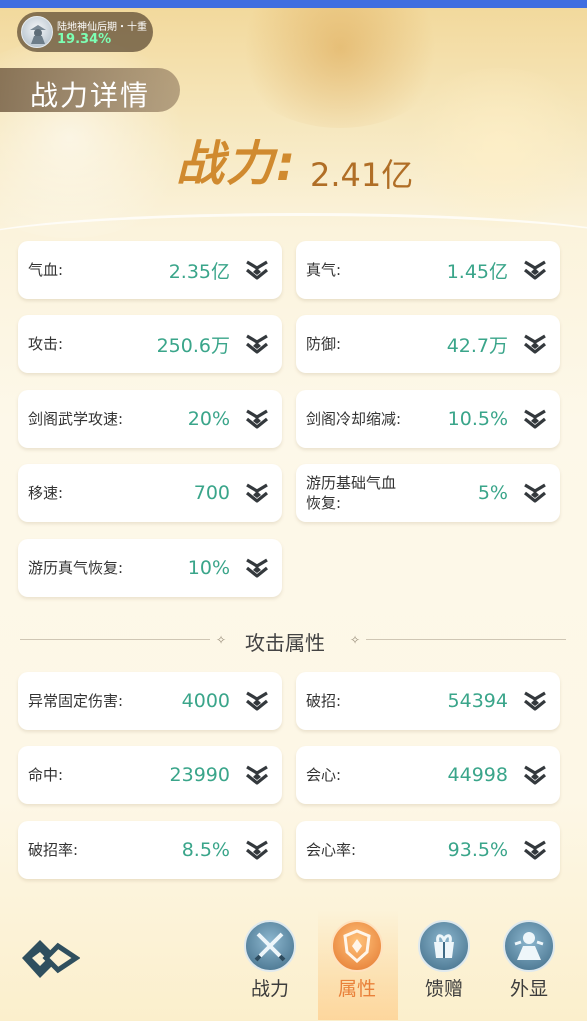  Describe the element at coordinates (428, 419) in the screenshot. I see `stat-card-cooldown: 剑阁冷却缩减: 10.5%` at that location.